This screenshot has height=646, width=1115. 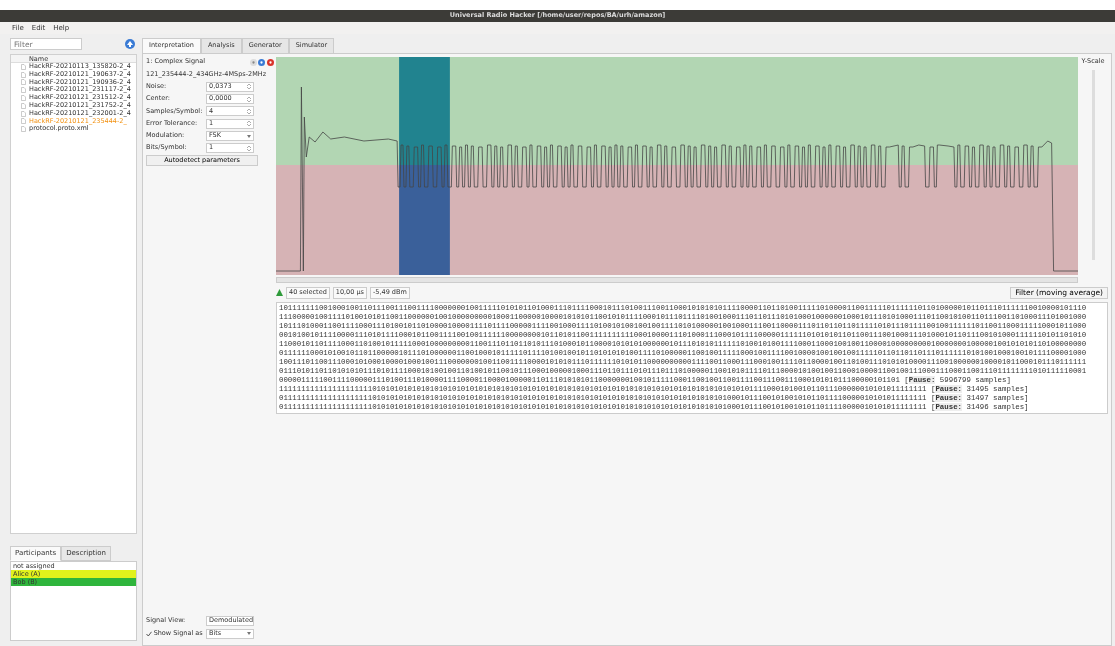 What do you see at coordinates (262, 62) in the screenshot?
I see `info-icon` at bounding box center [262, 62].